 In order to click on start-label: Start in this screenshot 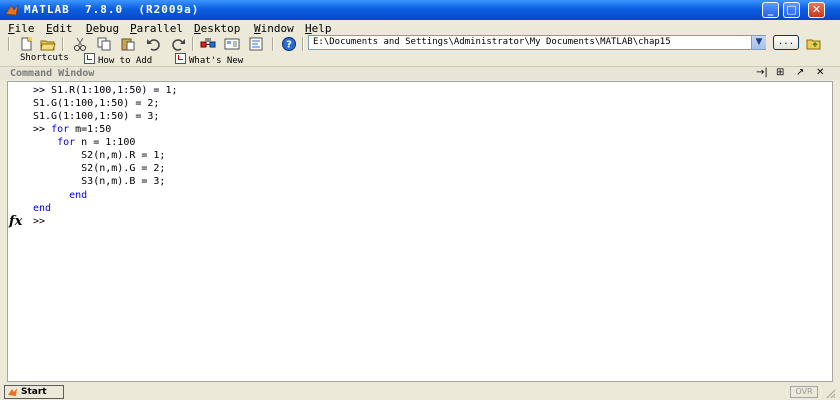, I will do `click(34, 392)`.